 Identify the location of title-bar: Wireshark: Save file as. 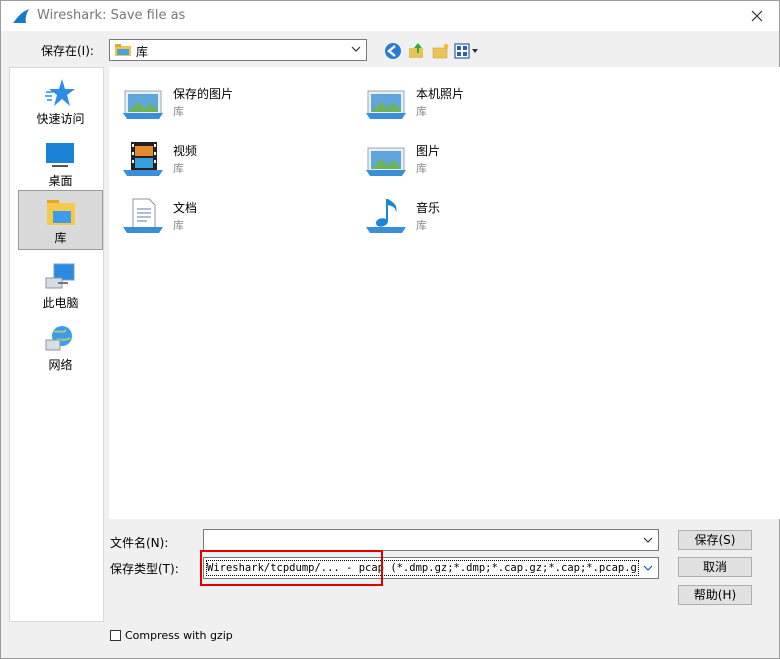
(390, 16).